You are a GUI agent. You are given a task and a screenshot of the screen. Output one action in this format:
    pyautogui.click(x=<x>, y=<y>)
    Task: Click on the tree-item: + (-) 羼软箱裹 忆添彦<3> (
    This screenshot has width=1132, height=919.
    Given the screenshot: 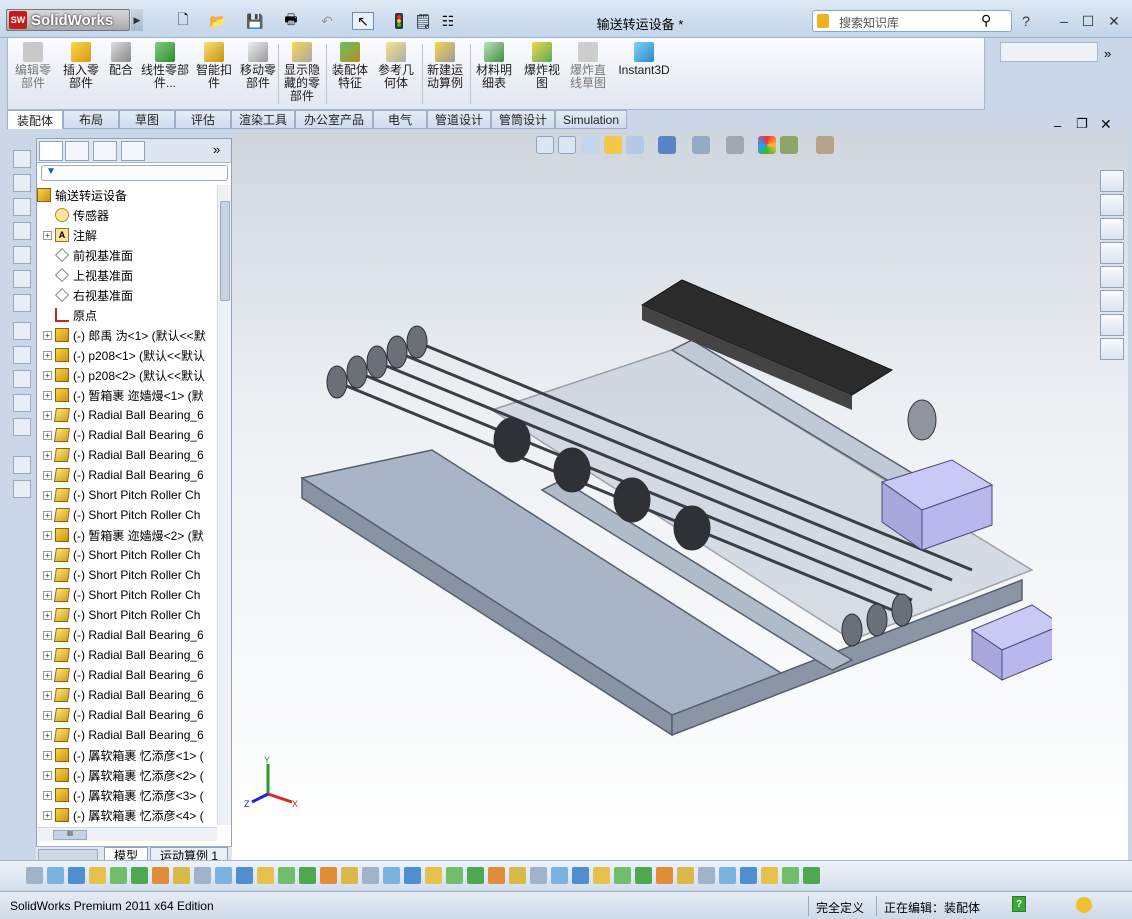 What is the action you would take?
    pyautogui.click(x=130, y=795)
    